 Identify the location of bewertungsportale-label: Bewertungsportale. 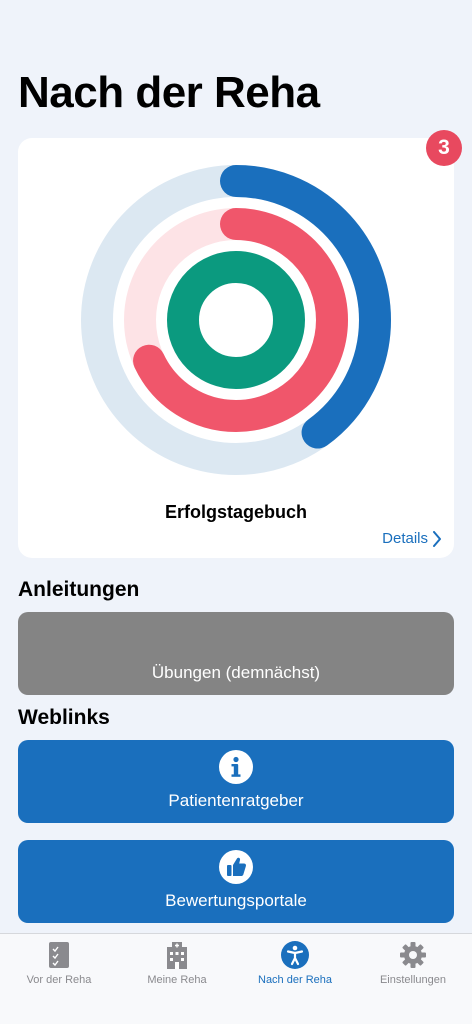
(236, 900).